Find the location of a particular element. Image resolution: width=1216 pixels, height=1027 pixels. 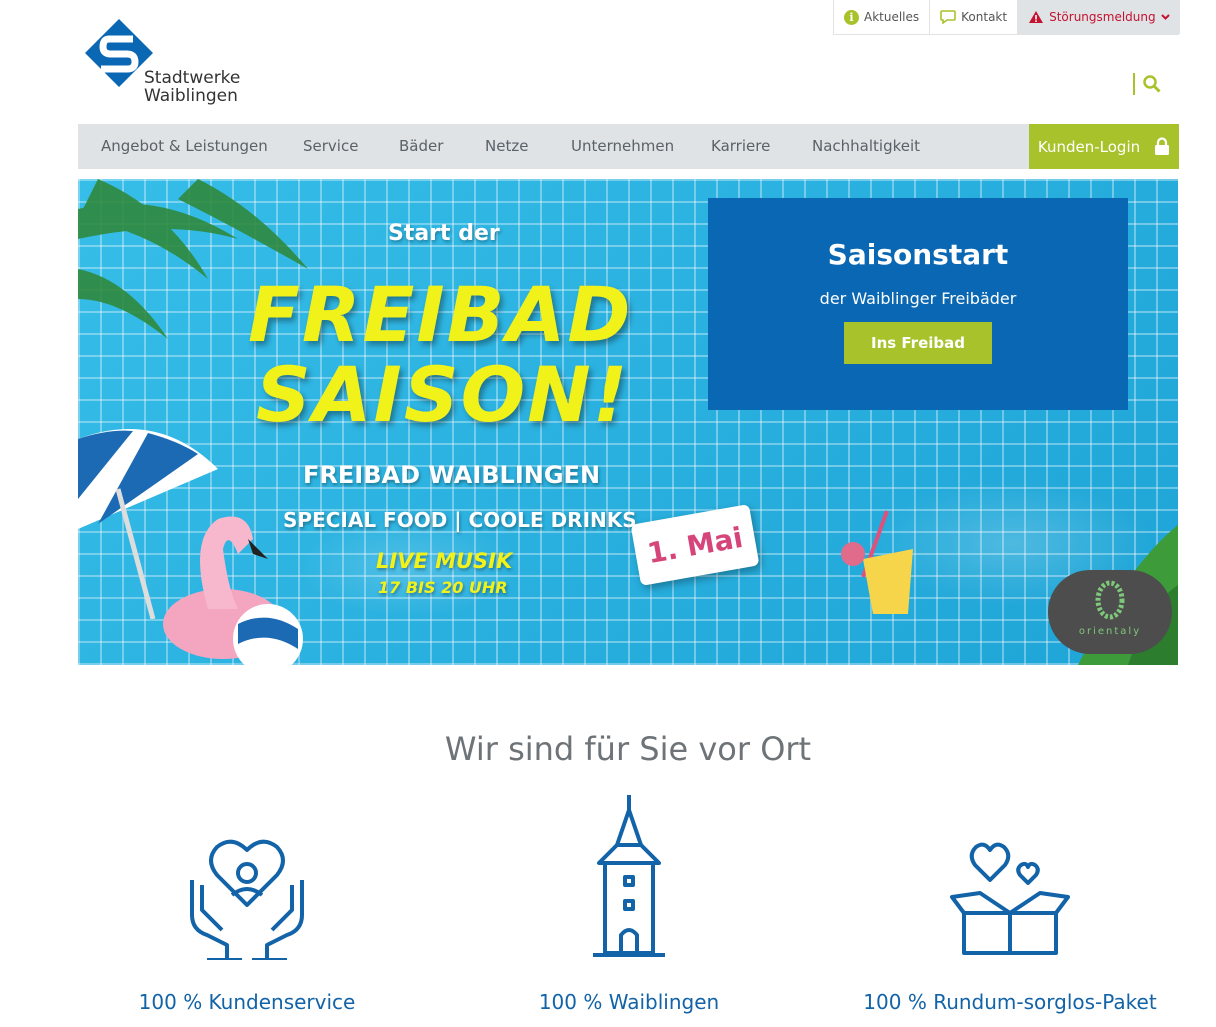

drink-illustration is located at coordinates (877, 562).